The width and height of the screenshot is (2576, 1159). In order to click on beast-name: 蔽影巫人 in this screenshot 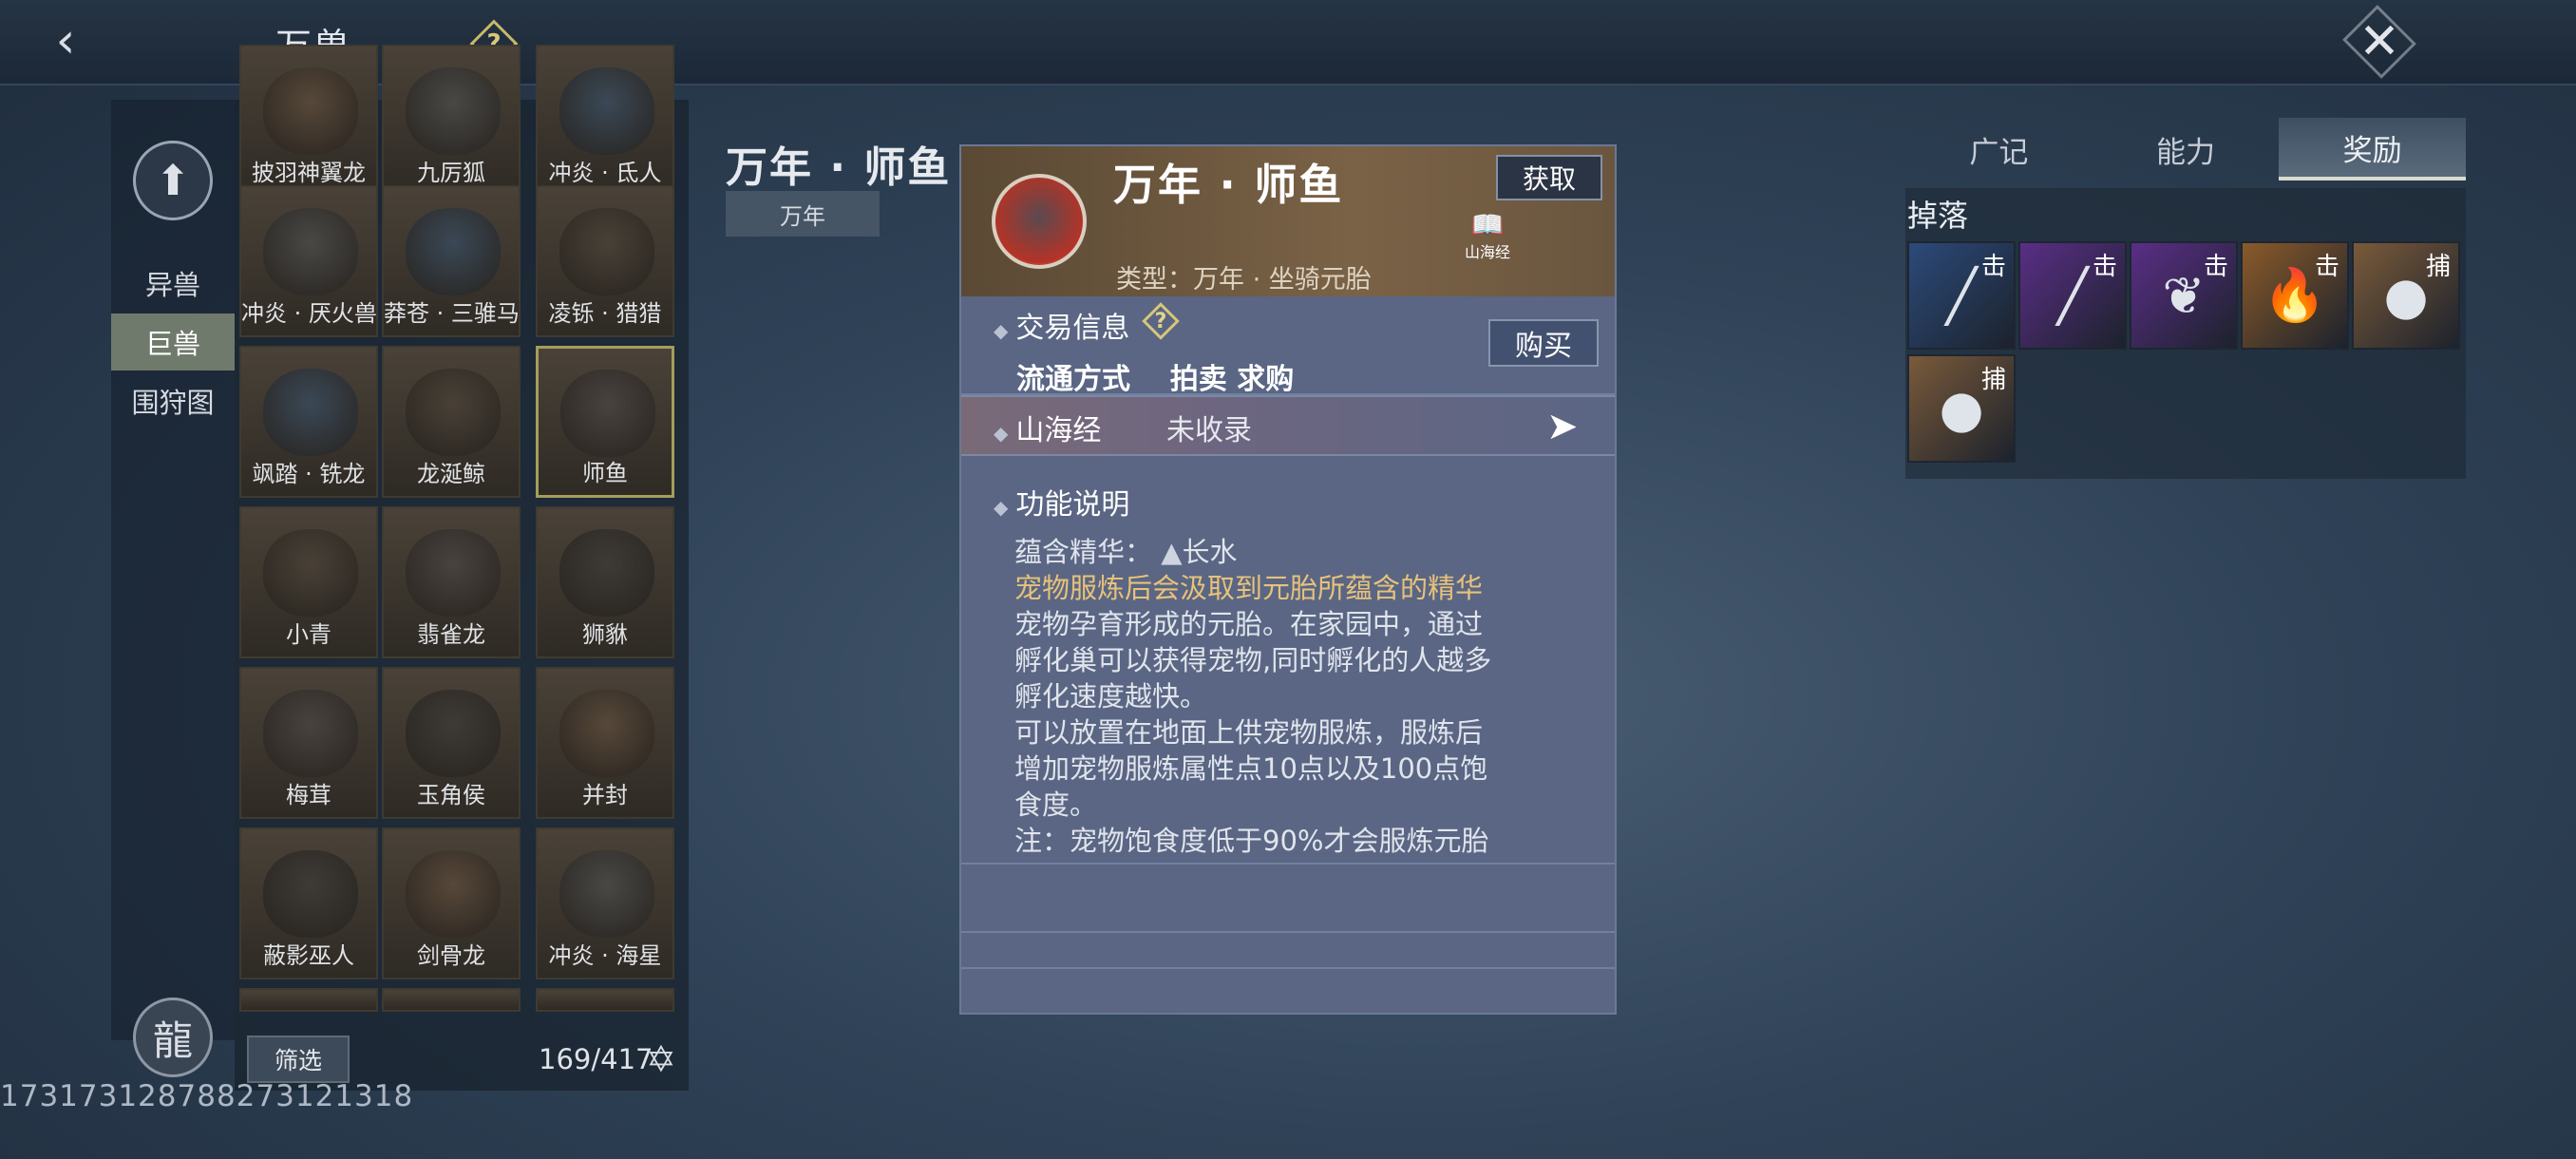, I will do `click(308, 955)`.